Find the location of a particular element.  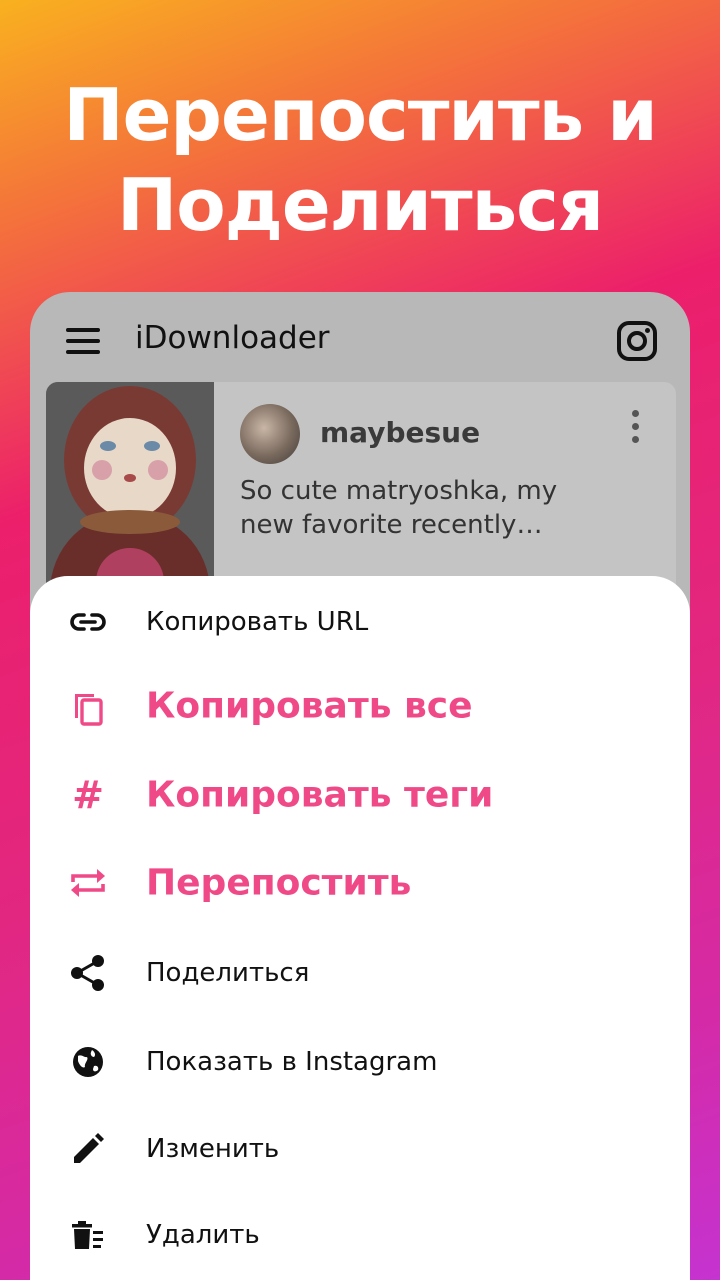

menu-item-copy-url: Копировать URL is located at coordinates (360, 622).